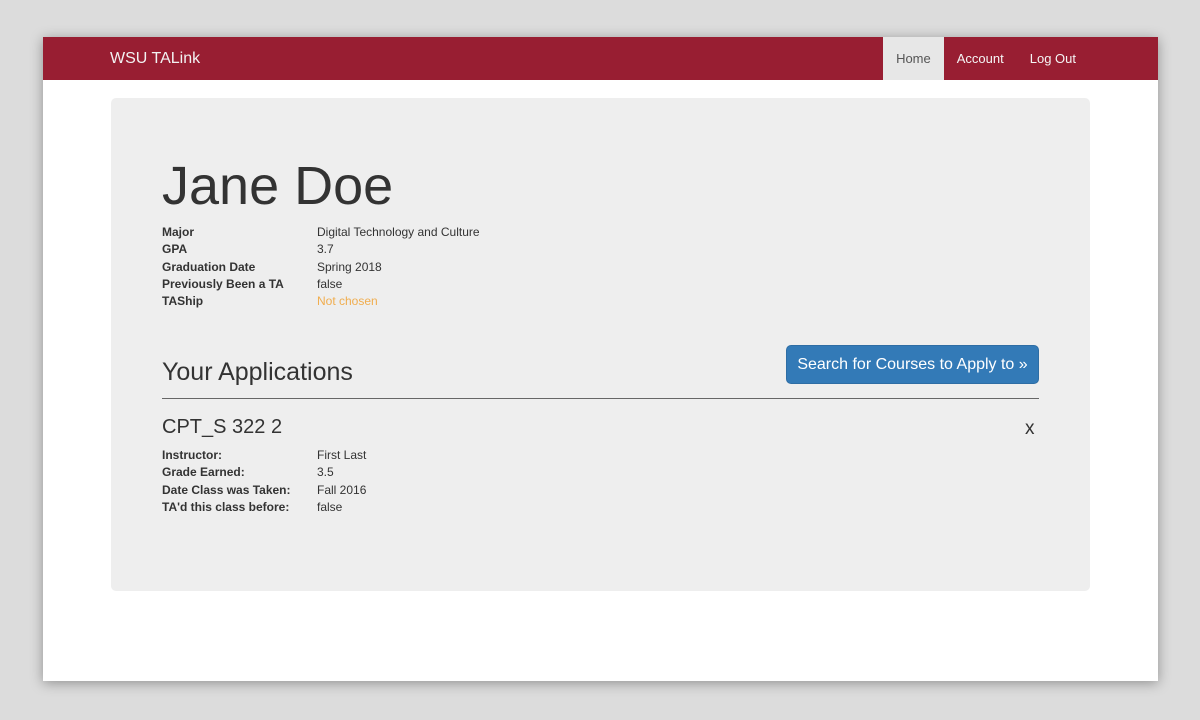  Describe the element at coordinates (600, 58) in the screenshot. I see `navbar: WSU TALink Home Account Log Out` at that location.